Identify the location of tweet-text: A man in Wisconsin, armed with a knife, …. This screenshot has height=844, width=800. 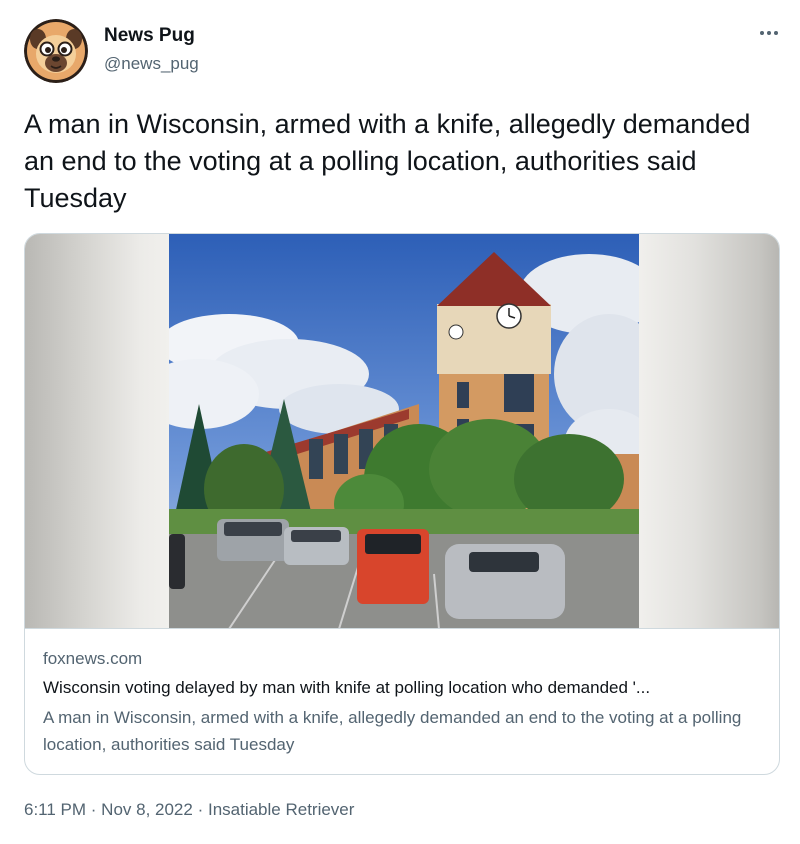
(387, 161).